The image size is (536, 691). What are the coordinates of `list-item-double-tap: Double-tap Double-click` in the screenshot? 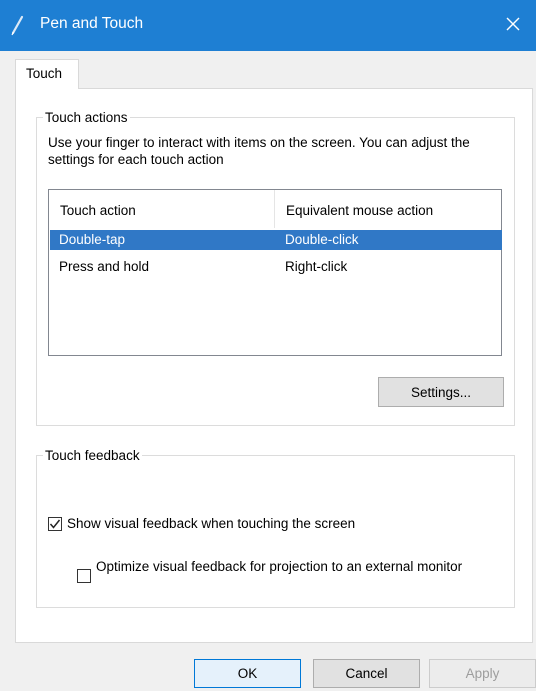 It's located at (276, 240).